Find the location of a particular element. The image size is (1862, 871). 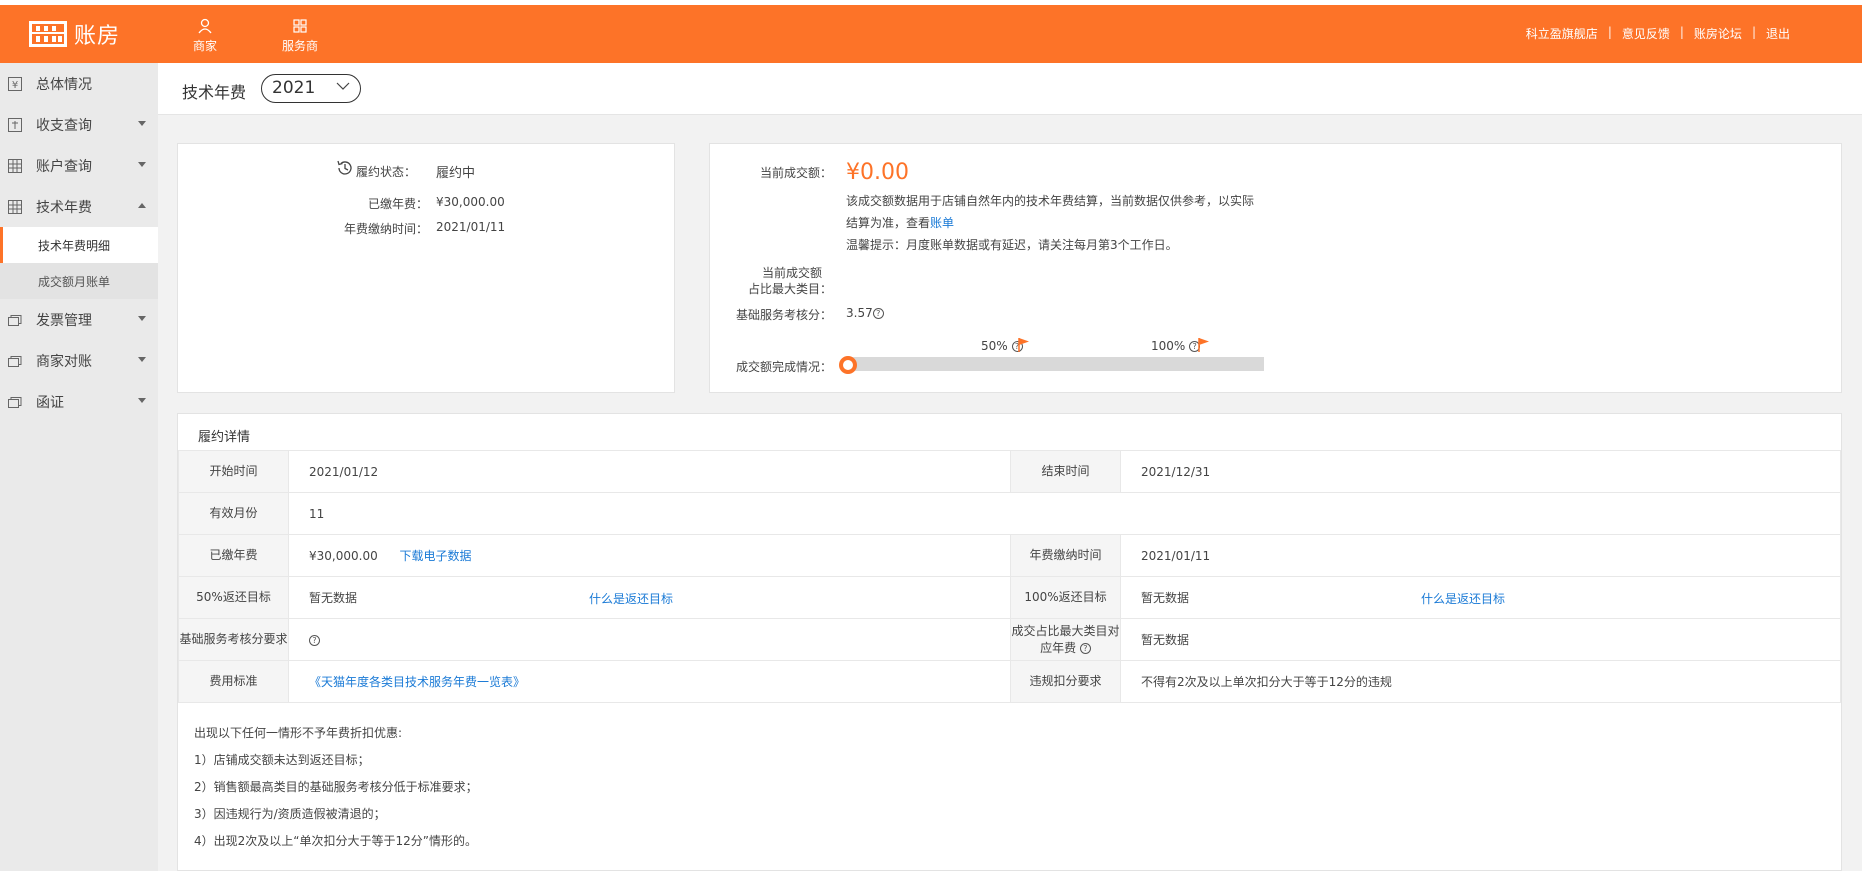

sidebar-subitem-tech-fee-detail: 技术年费明细 is located at coordinates (79, 245).